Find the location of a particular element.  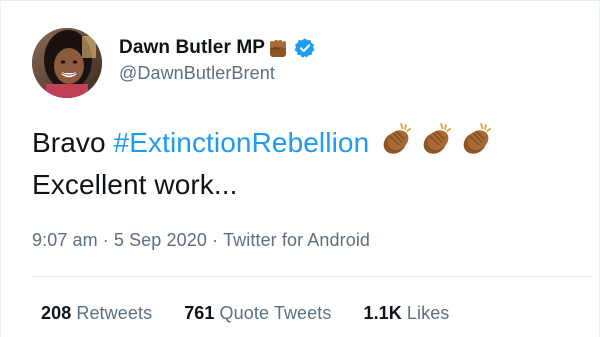

avatar is located at coordinates (67, 63).